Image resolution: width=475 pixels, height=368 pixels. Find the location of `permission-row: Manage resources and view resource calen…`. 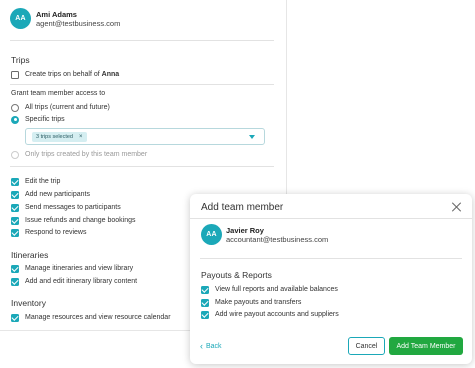

permission-row: Manage resources and view resource calen… is located at coordinates (91, 317).